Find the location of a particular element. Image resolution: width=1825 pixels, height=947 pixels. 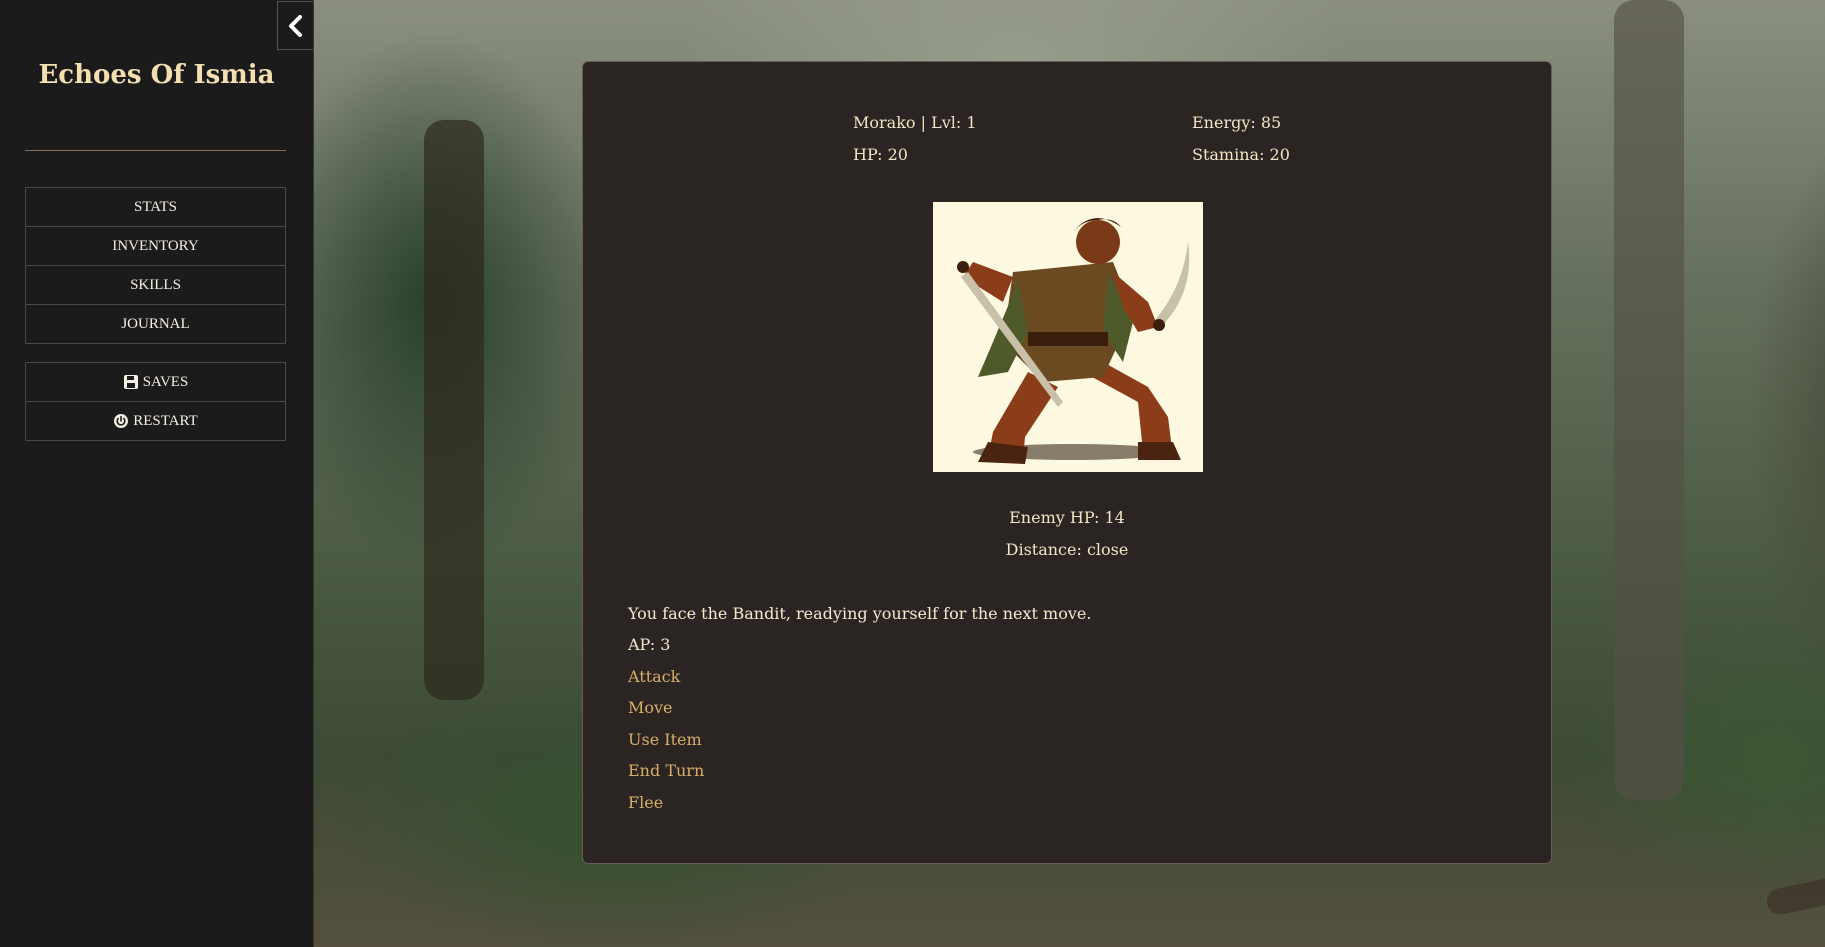

flee-action: Flee is located at coordinates (645, 802).